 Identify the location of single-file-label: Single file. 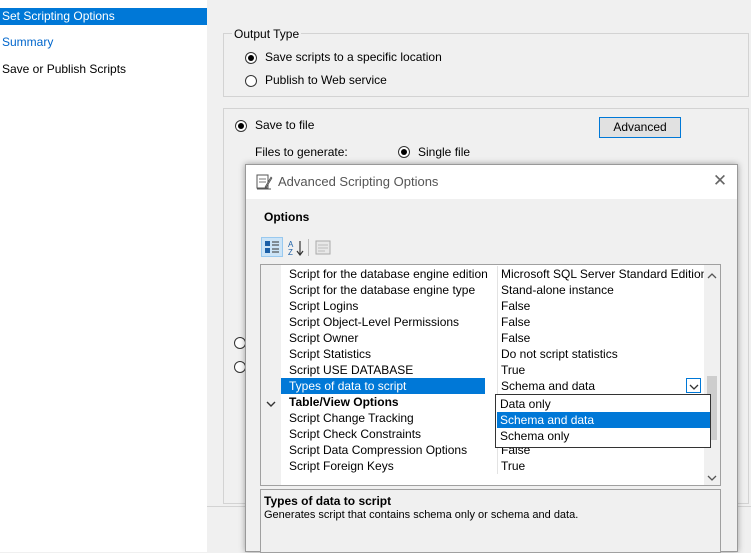
(444, 152).